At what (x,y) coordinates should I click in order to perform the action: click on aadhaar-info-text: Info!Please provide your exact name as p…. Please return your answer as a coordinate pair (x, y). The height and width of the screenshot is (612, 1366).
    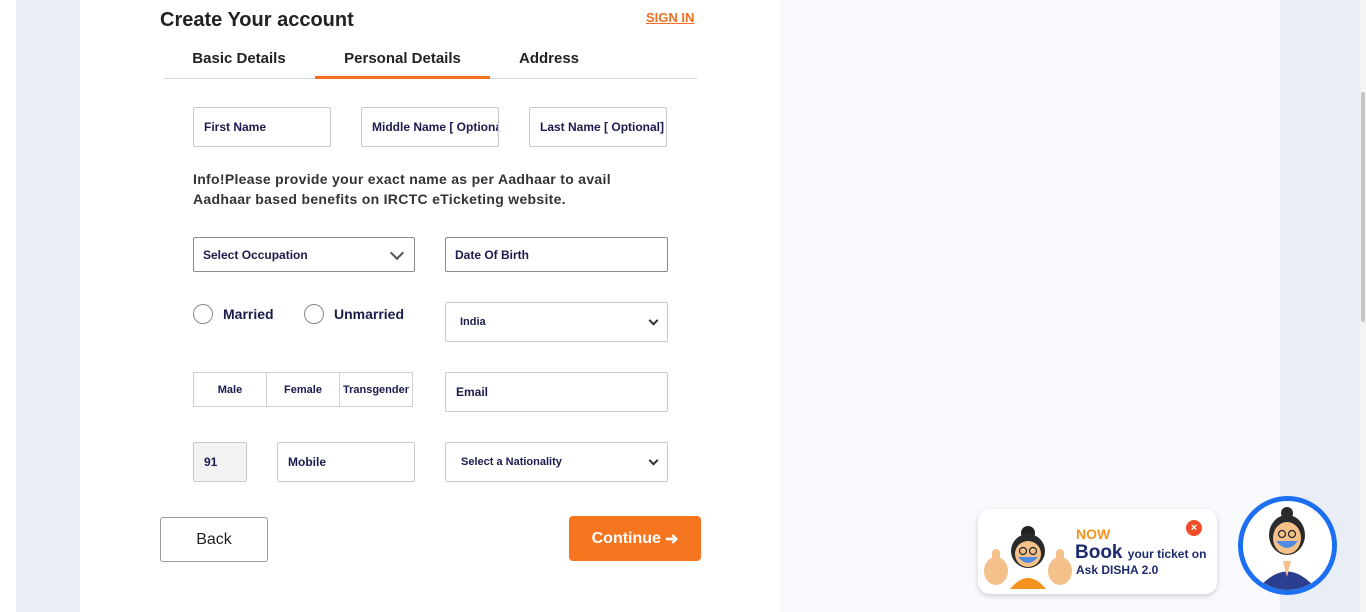
    Looking at the image, I should click on (402, 189).